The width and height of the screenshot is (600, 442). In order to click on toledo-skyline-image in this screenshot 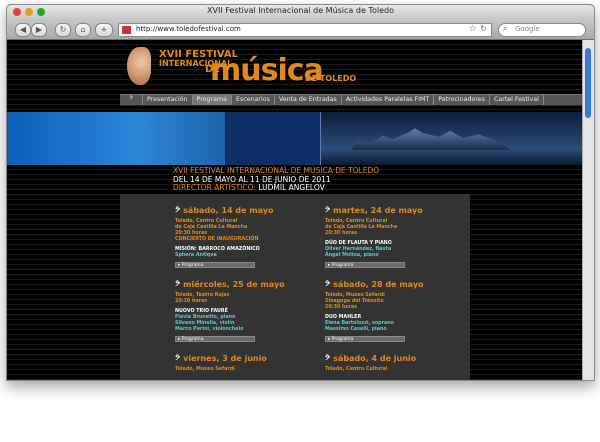, I will do `click(451, 138)`.